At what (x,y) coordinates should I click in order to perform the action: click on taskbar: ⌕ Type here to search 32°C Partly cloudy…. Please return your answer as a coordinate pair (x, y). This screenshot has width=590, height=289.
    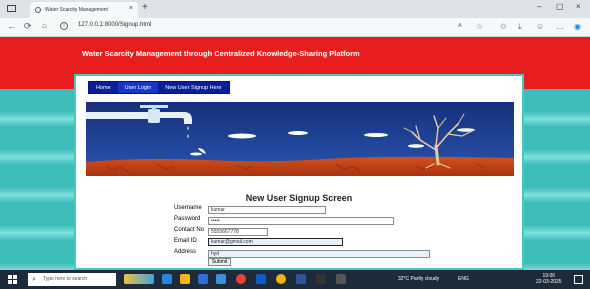
    Looking at the image, I should click on (295, 279).